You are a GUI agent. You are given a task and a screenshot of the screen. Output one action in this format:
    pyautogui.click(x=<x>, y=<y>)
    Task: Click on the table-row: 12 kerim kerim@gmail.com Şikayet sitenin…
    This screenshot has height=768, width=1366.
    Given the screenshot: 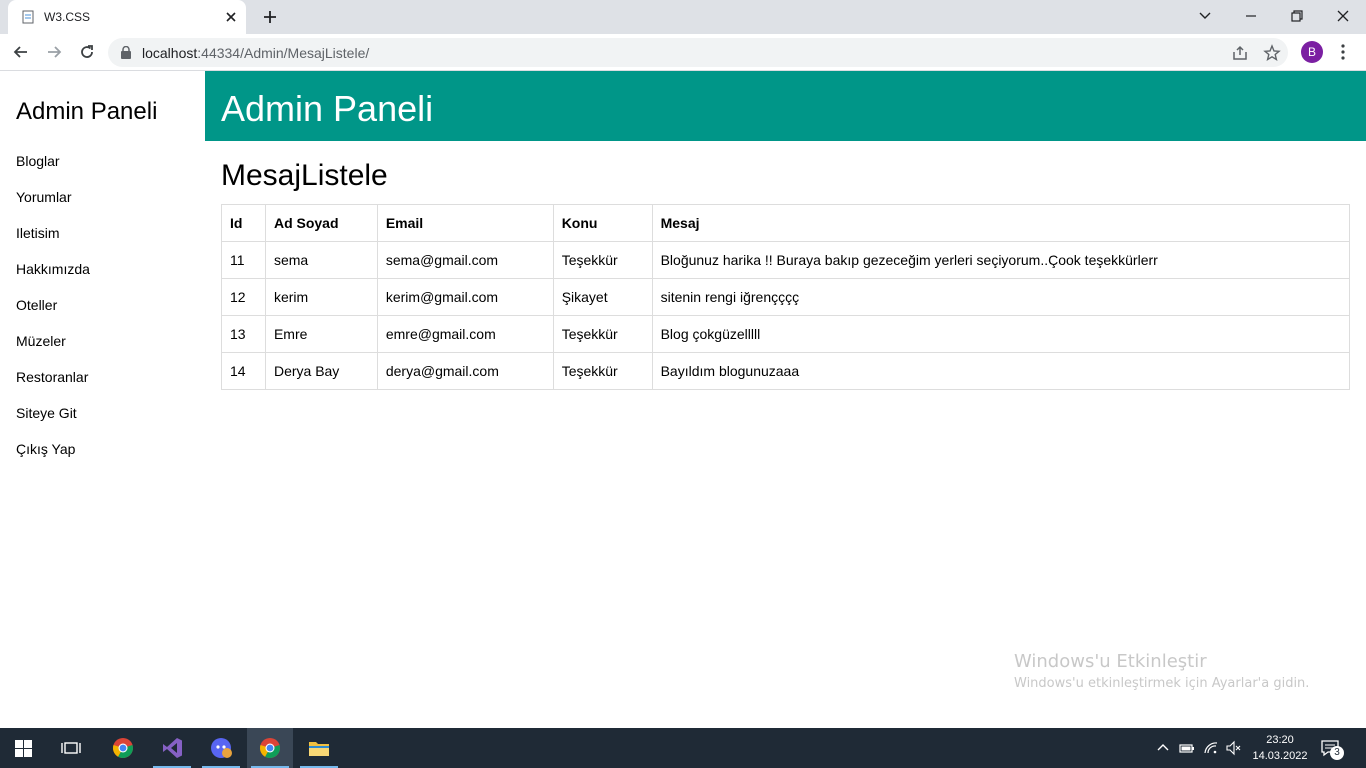 What is the action you would take?
    pyautogui.click(x=786, y=297)
    